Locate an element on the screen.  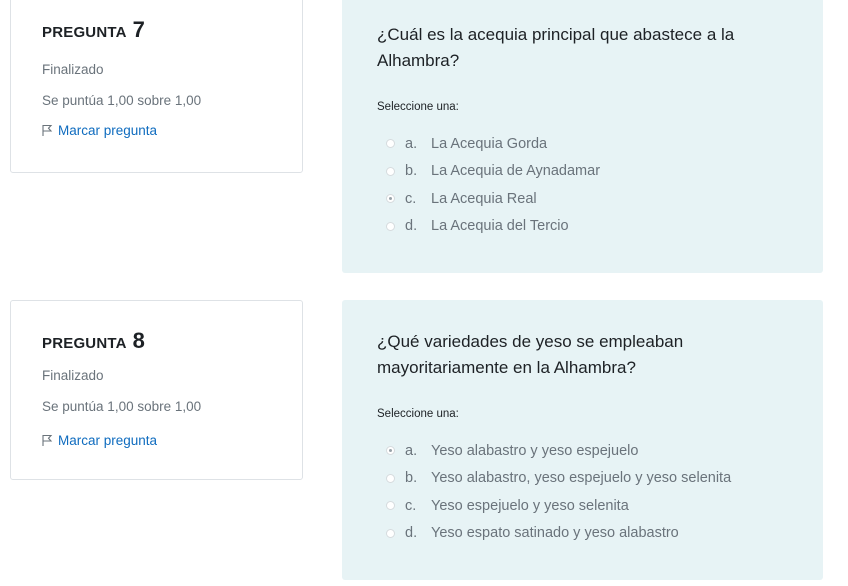
answer-option-a: a. La Acequia Gorda is located at coordinates (493, 144).